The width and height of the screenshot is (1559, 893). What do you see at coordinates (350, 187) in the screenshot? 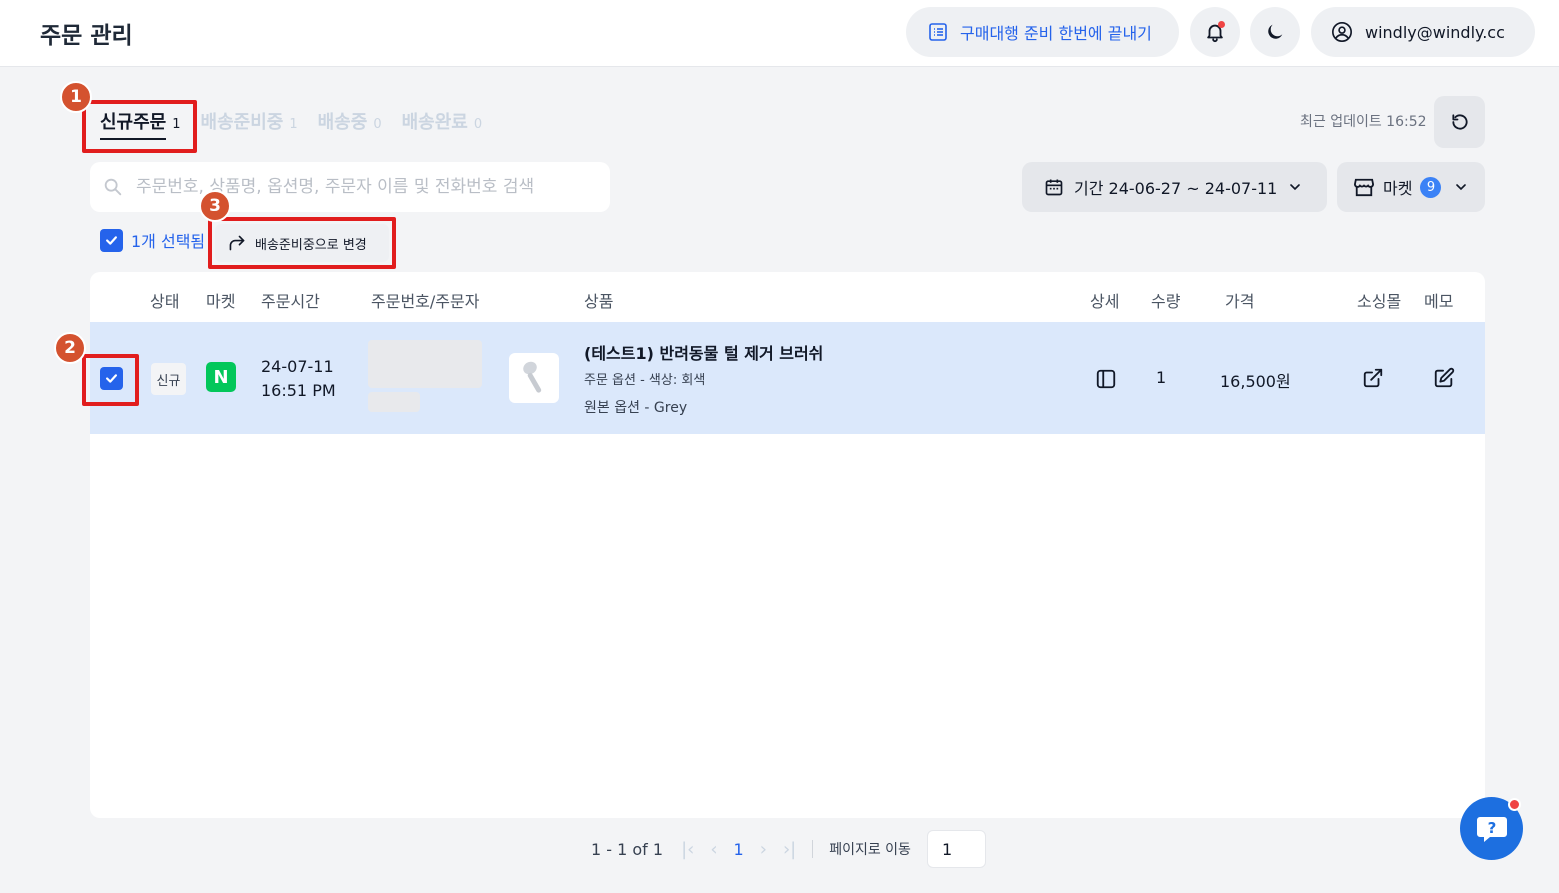
I see `search-box` at bounding box center [350, 187].